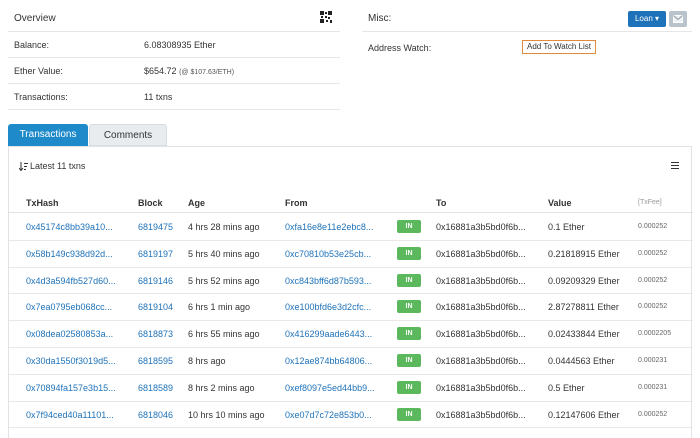 This screenshot has width=700, height=438. I want to click on col-block: Block, so click(150, 203).